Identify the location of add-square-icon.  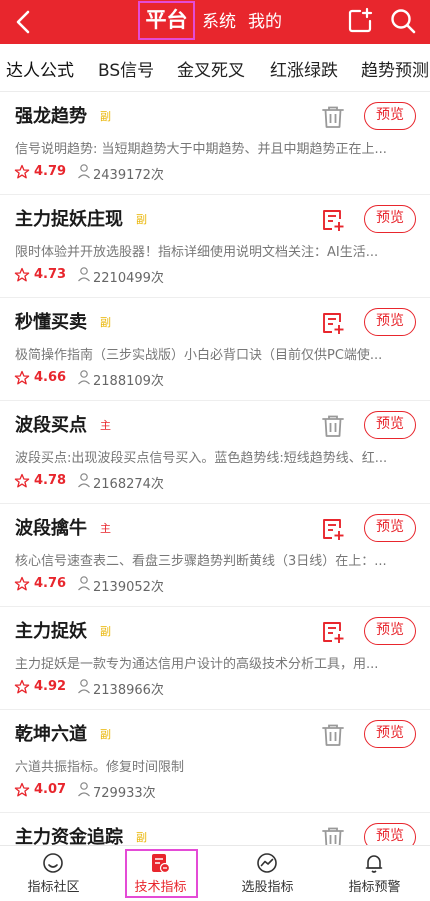
(360, 21).